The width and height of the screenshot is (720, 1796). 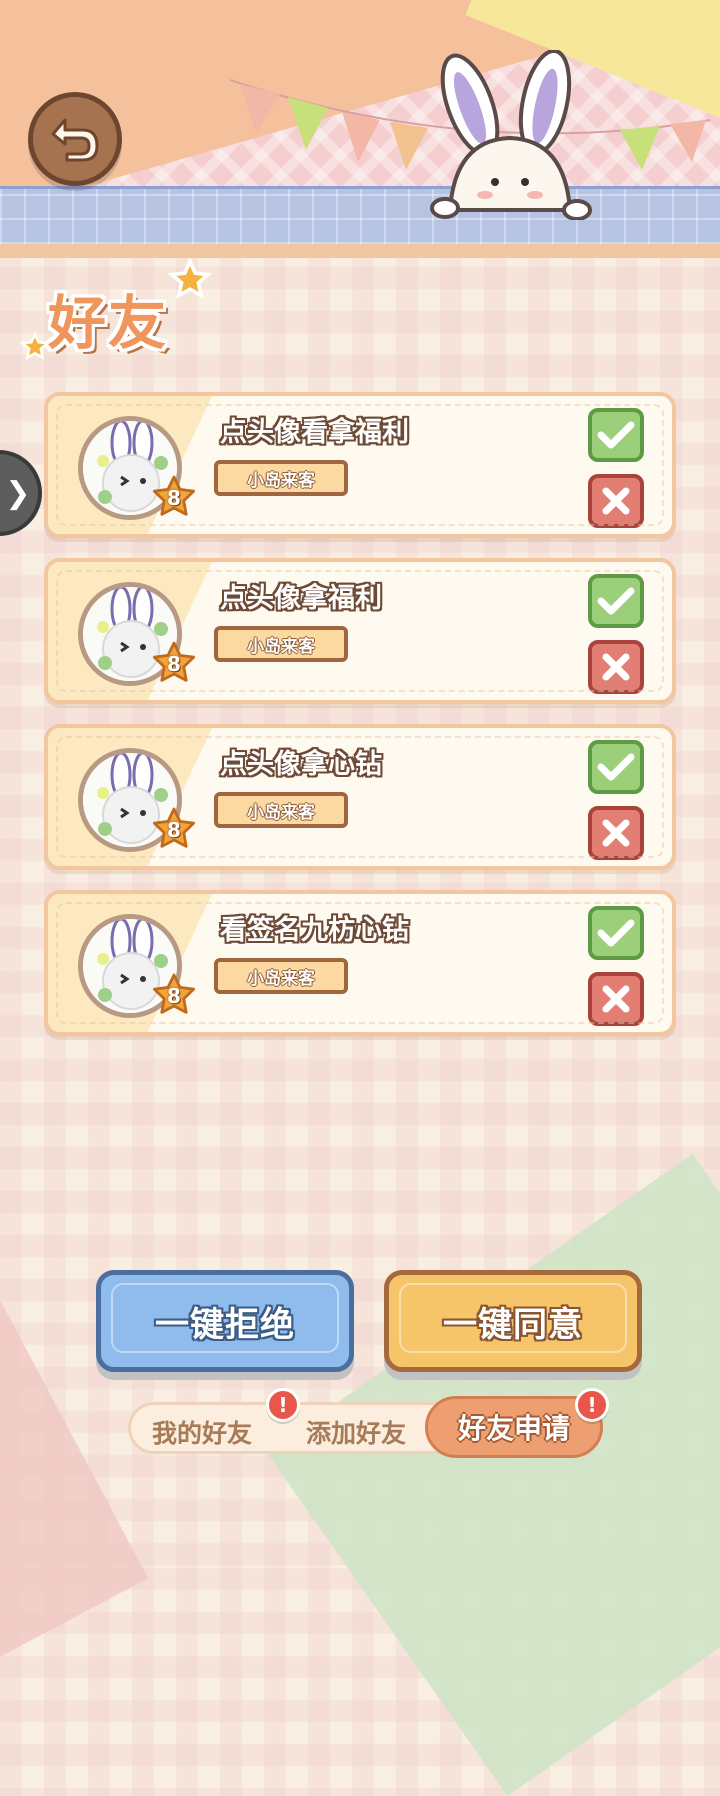 I want to click on notification-badge-my-friends: !, so click(x=283, y=1405).